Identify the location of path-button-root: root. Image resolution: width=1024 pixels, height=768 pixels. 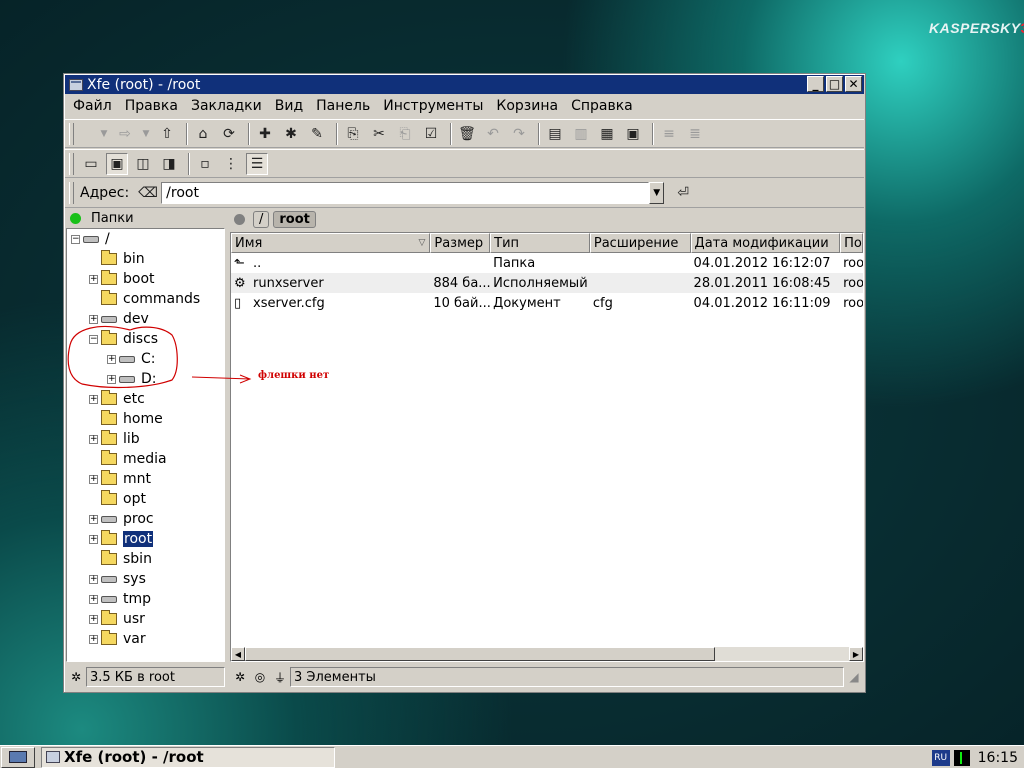
(294, 219).